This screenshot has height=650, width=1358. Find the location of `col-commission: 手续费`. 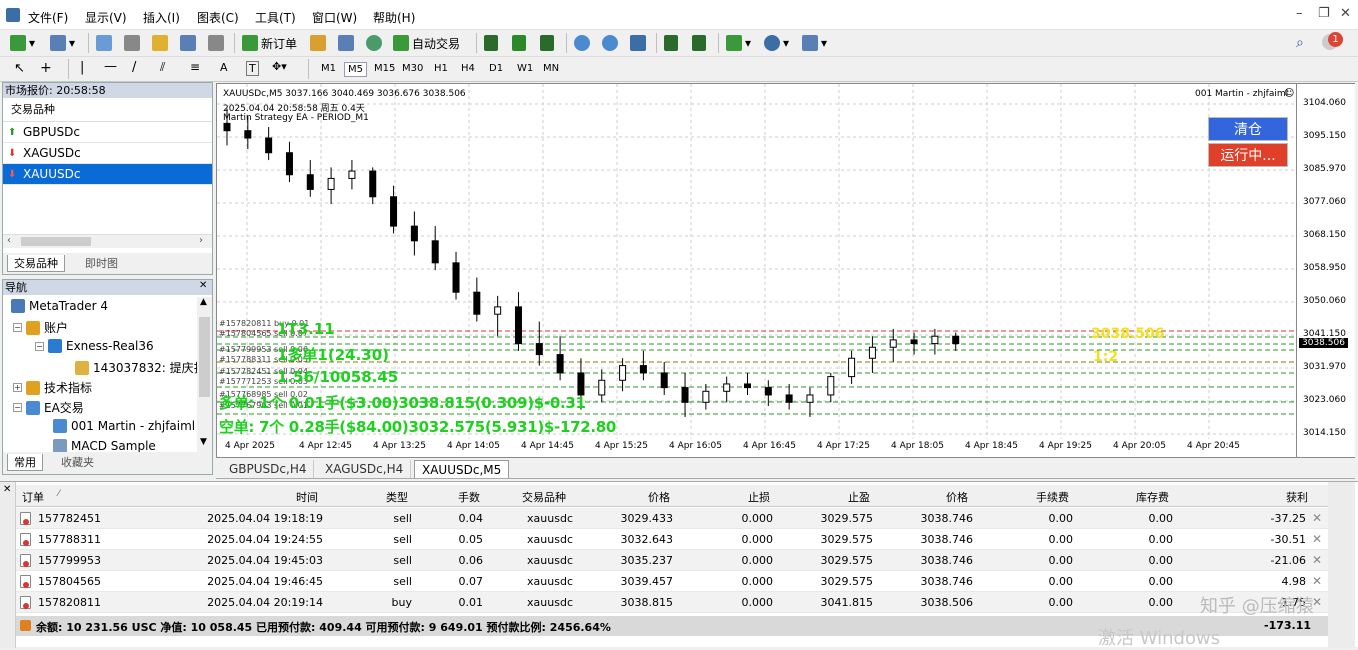

col-commission: 手续费 is located at coordinates (1052, 497).